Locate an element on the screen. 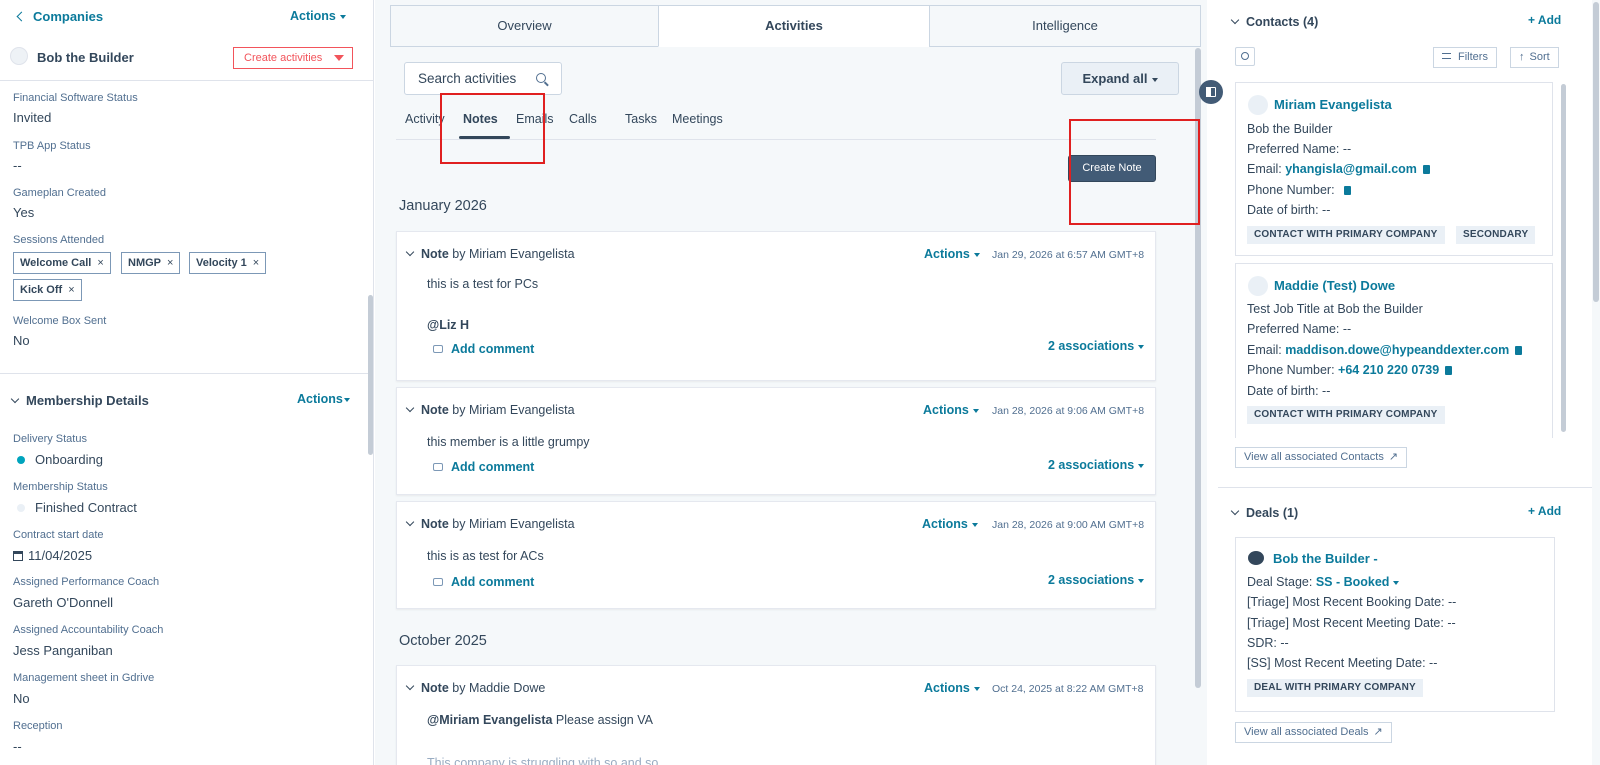  contacts-search-button is located at coordinates (1245, 56).